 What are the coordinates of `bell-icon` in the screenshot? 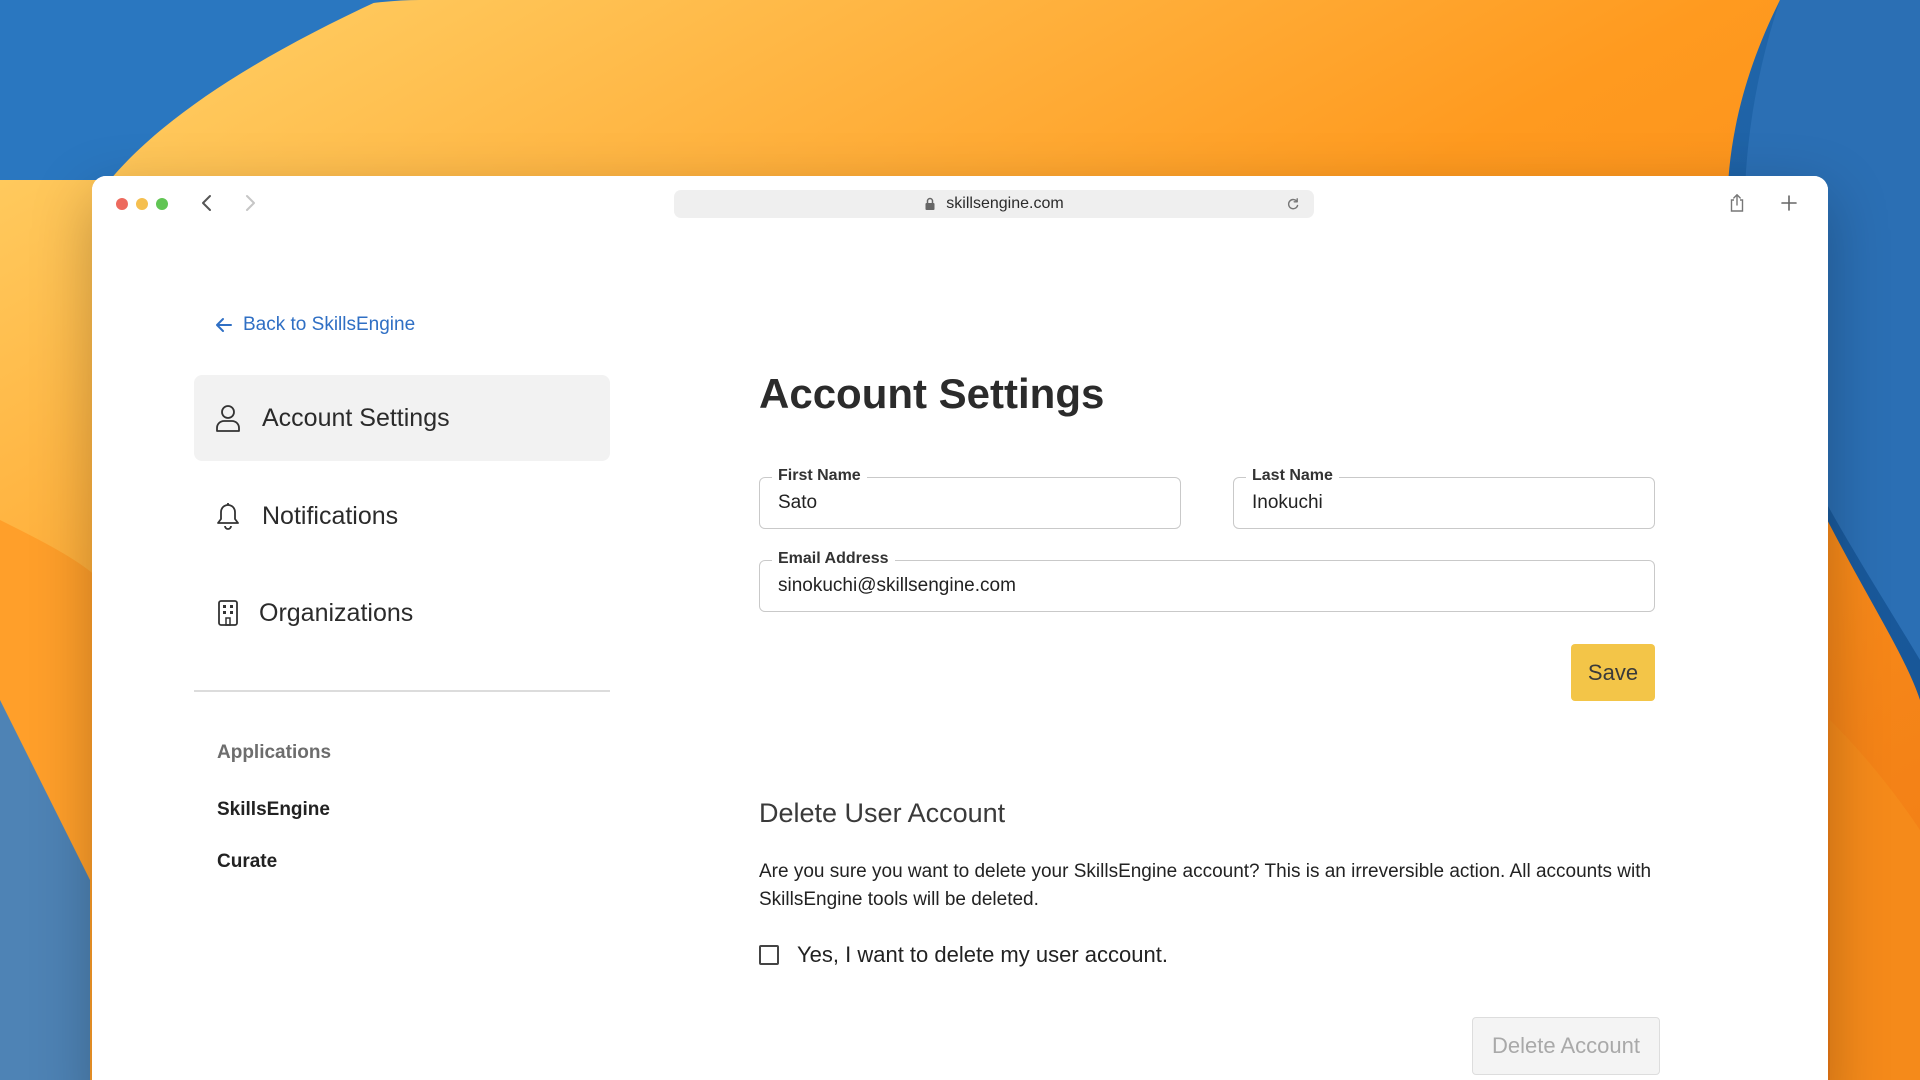 It's located at (228, 516).